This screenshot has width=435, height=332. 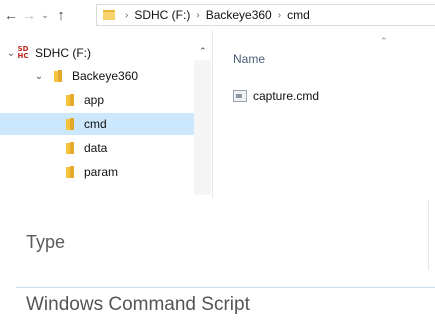 I want to click on address-bar: › SDHC (F:) › Backeye360 › cmd, so click(x=265, y=15).